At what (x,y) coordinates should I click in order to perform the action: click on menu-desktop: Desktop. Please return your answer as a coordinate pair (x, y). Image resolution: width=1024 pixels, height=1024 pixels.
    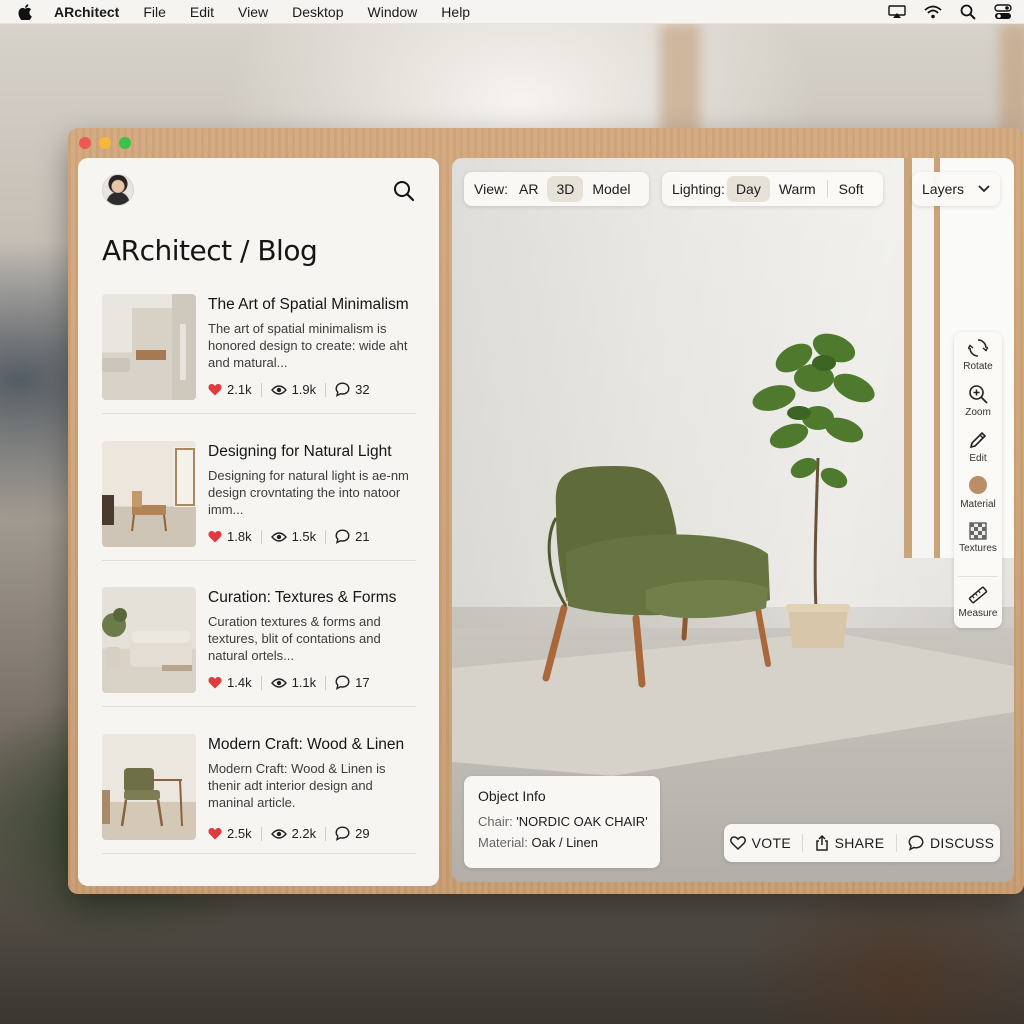
    Looking at the image, I should click on (317, 12).